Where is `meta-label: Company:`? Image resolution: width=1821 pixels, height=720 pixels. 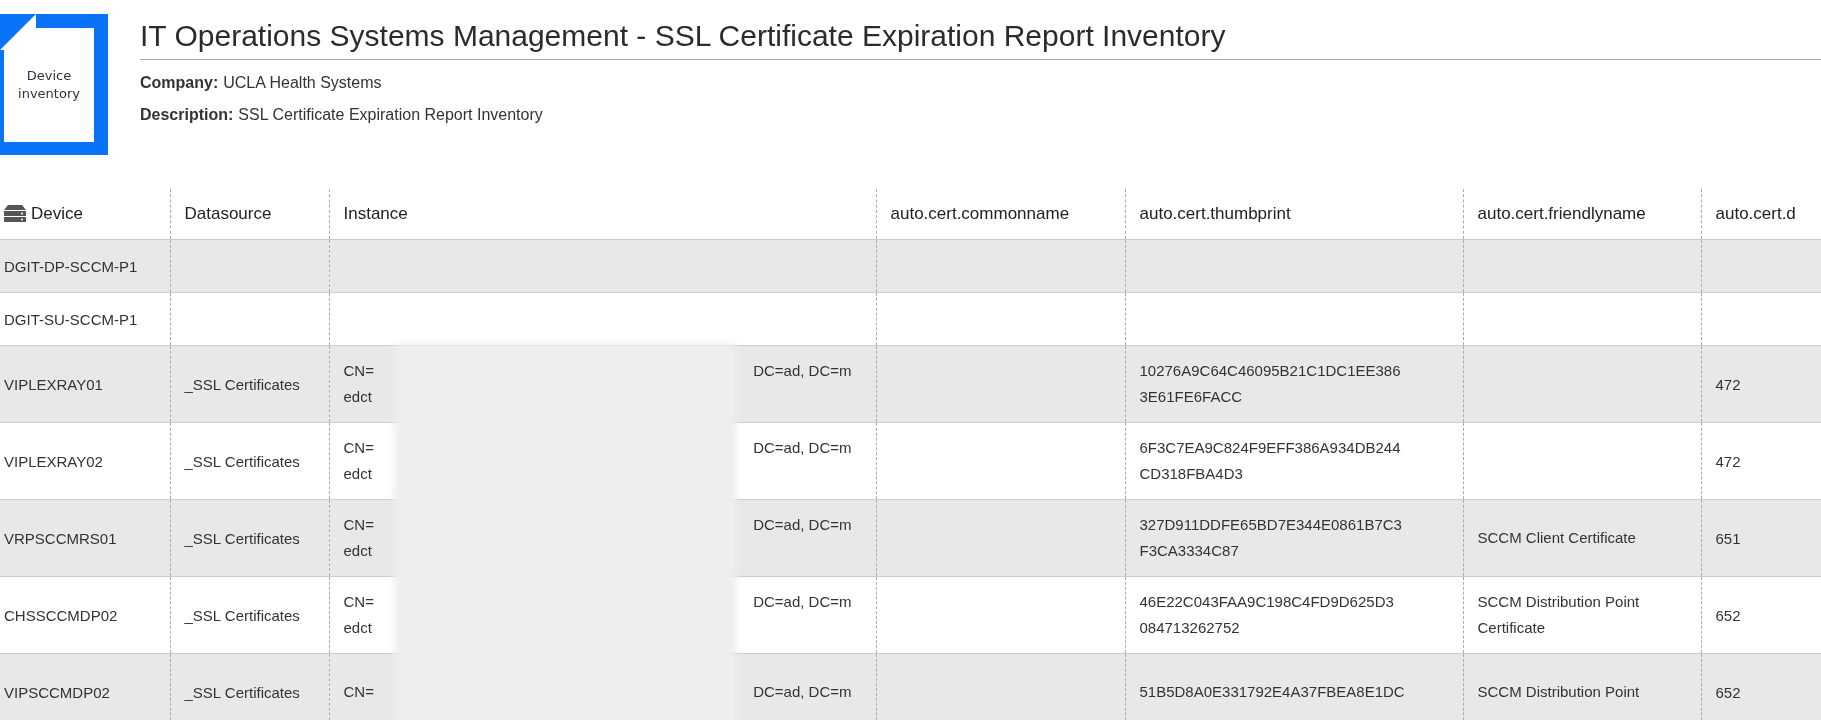 meta-label: Company: is located at coordinates (179, 83).